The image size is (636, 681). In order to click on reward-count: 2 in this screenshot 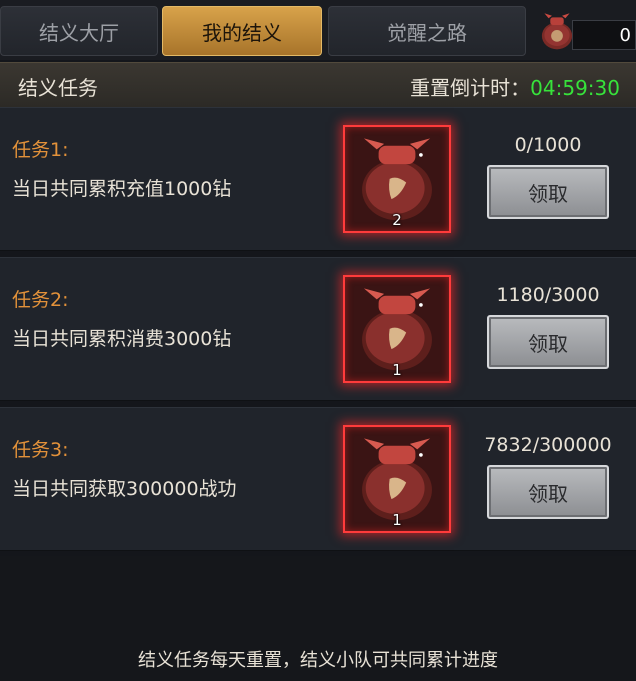, I will do `click(397, 220)`.